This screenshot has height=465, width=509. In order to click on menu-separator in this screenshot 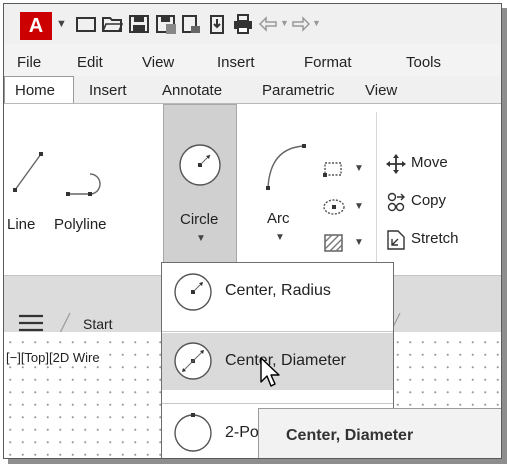, I will do `click(277, 331)`.